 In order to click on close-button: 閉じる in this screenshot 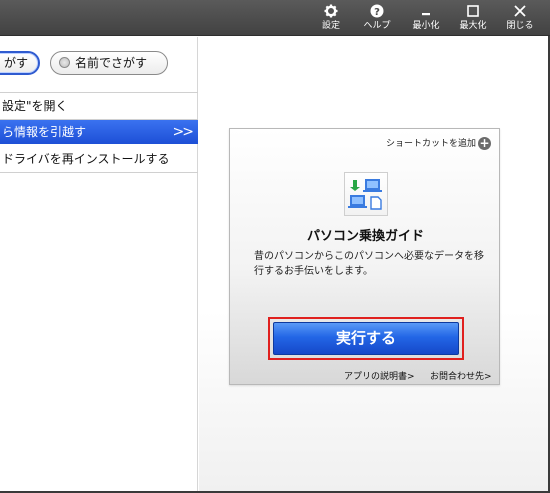, I will do `click(520, 18)`.